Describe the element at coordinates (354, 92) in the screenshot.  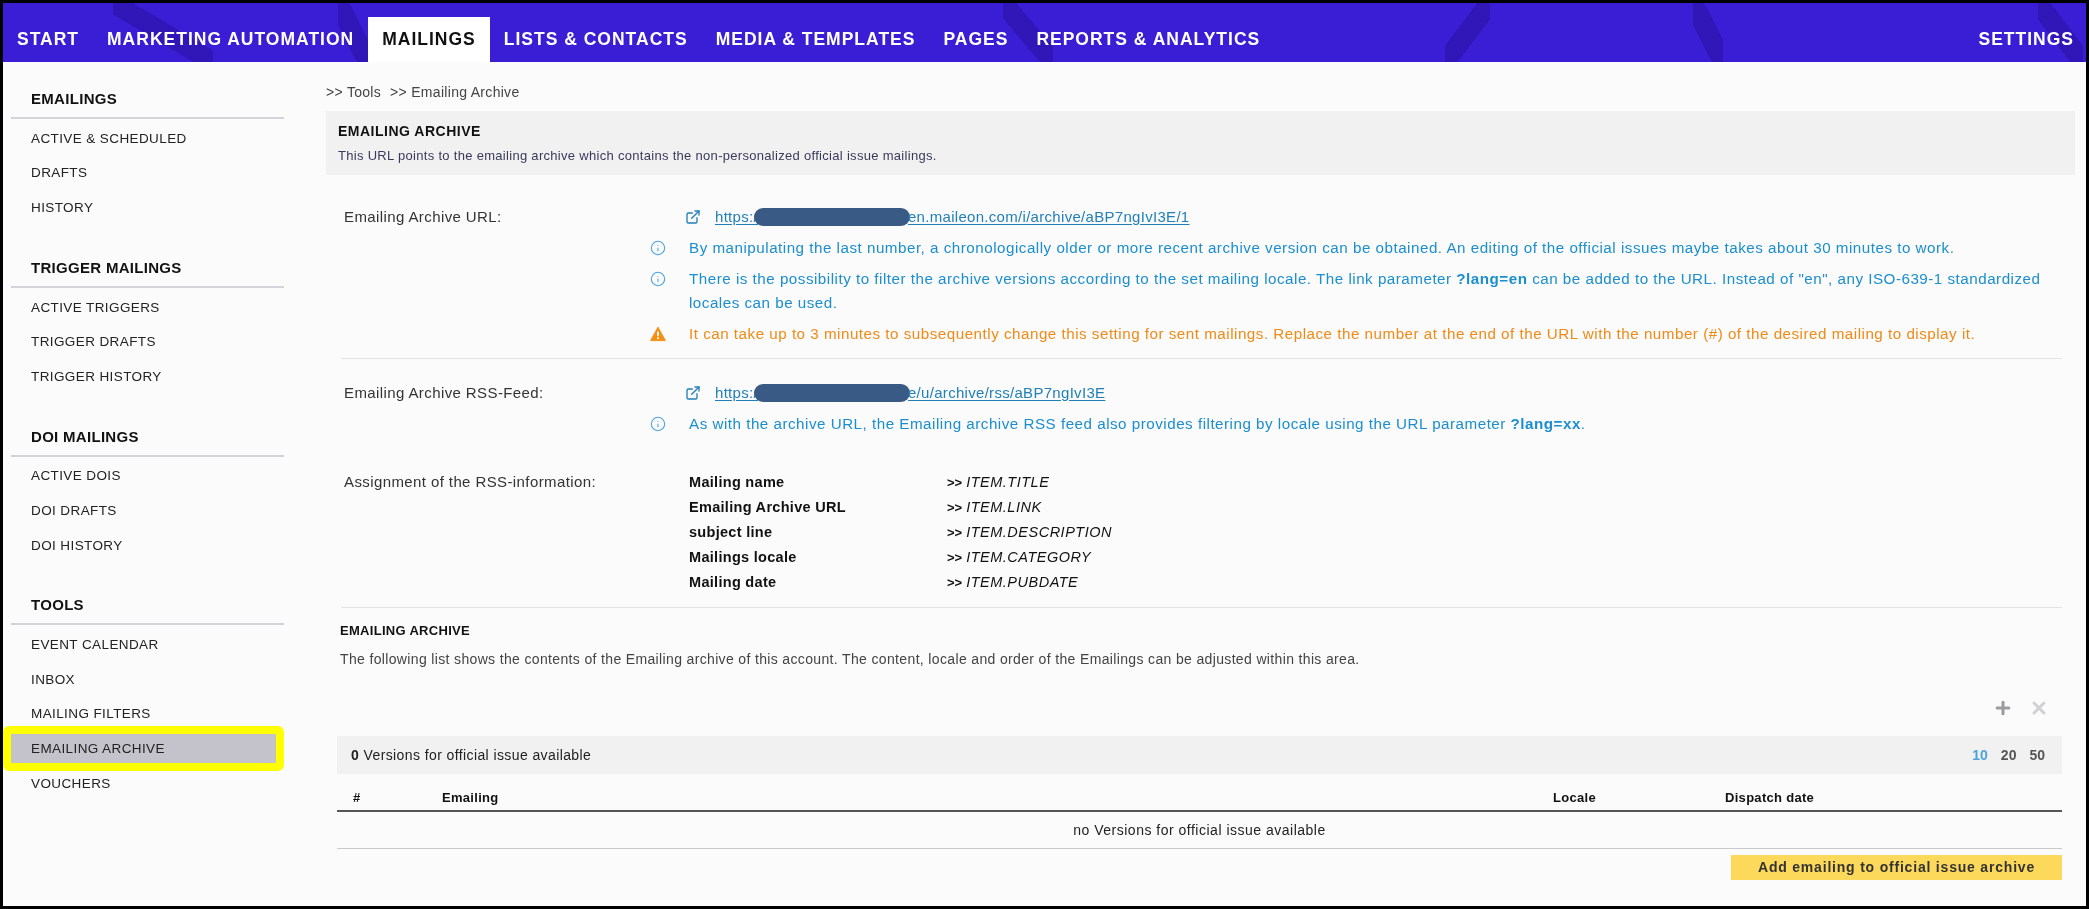
I see `breadcrumb-link: >> Tools` at that location.